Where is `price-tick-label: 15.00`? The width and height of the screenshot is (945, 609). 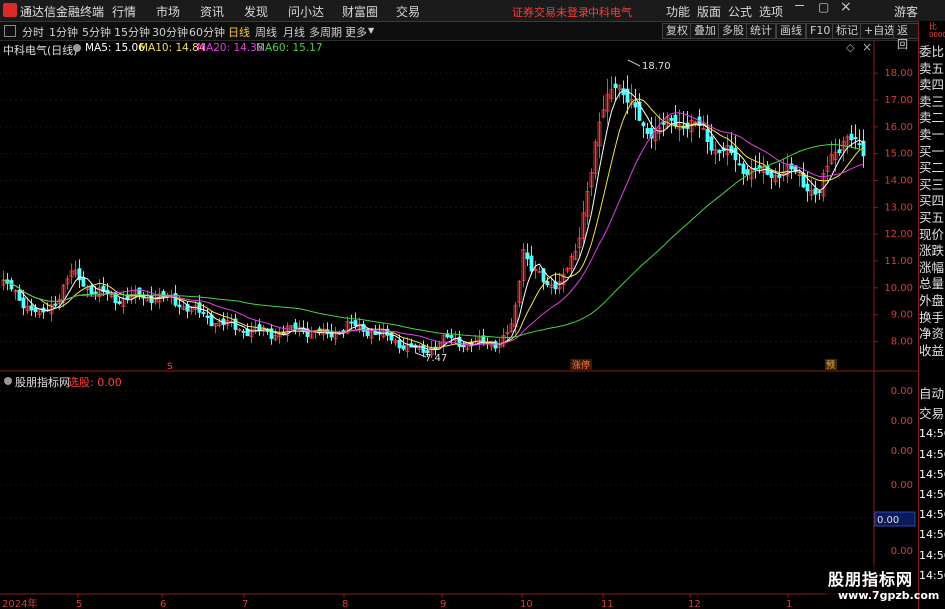
price-tick-label: 15.00 is located at coordinates (898, 154).